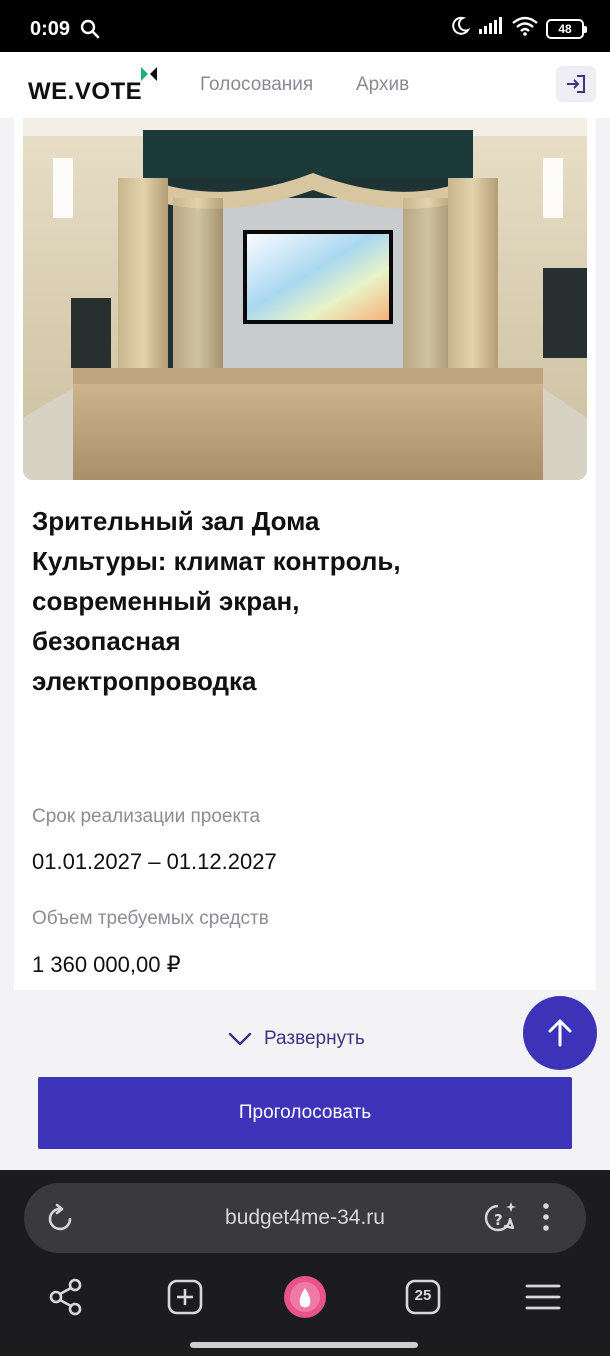  I want to click on logout-icon, so click(576, 84).